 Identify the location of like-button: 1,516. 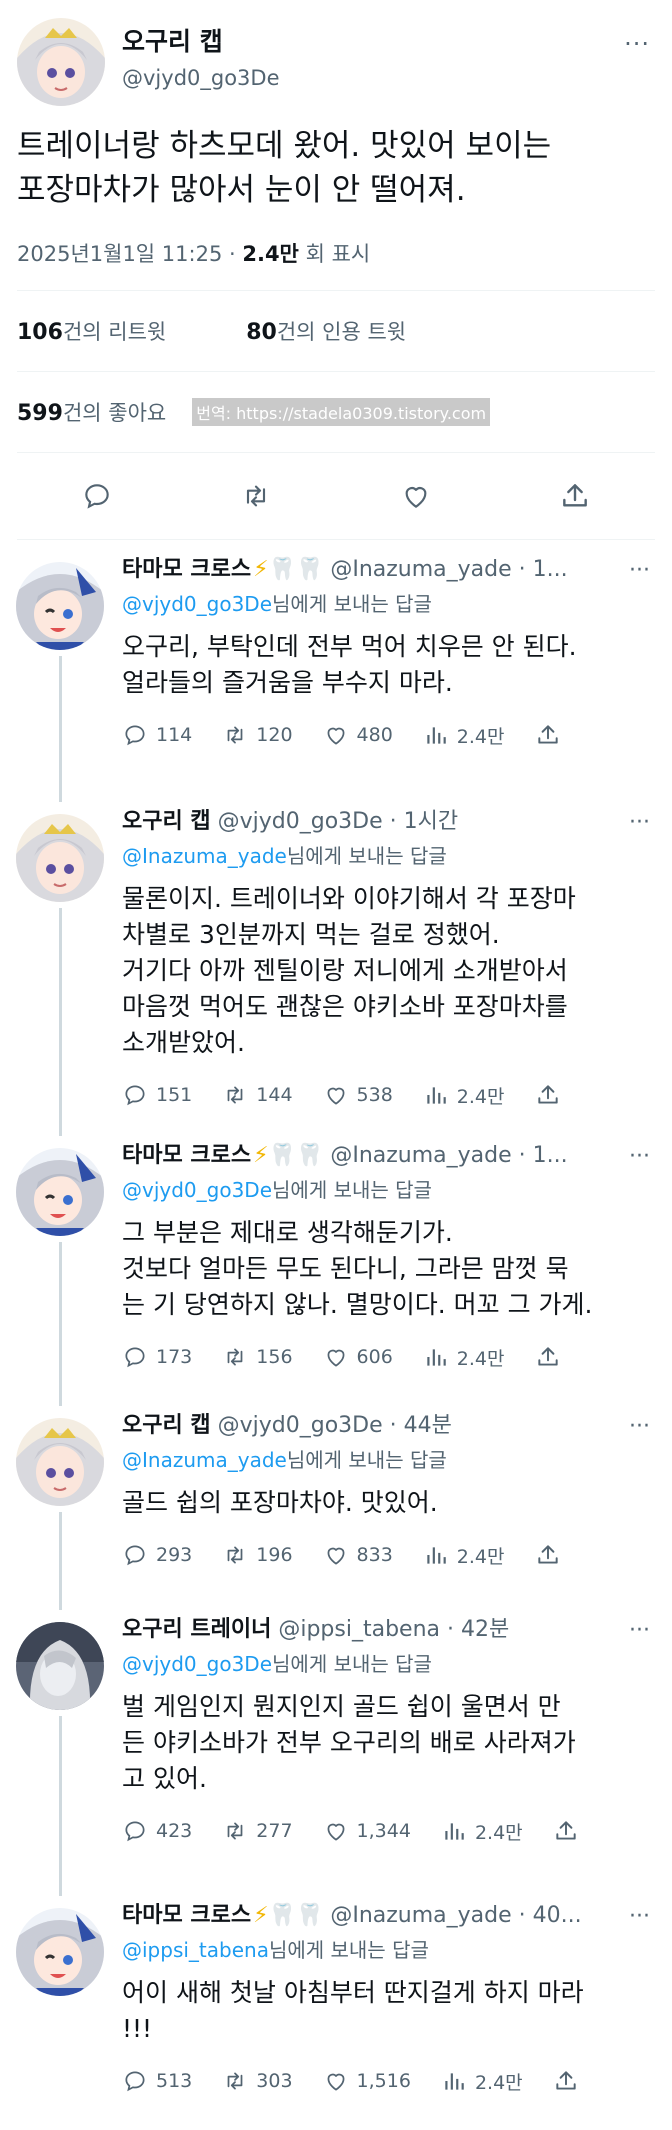
(367, 2081).